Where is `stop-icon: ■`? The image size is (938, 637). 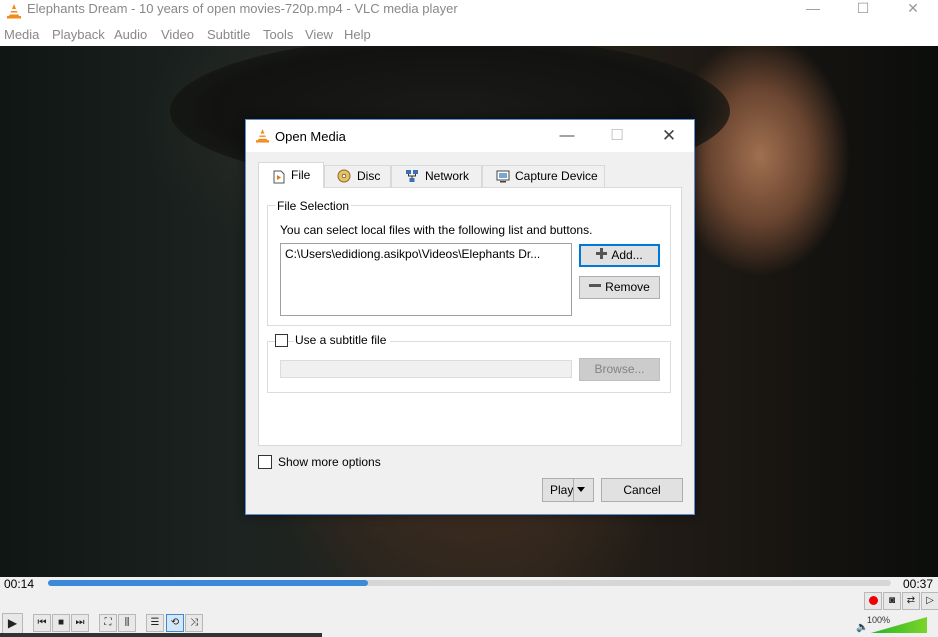 stop-icon: ■ is located at coordinates (61, 623).